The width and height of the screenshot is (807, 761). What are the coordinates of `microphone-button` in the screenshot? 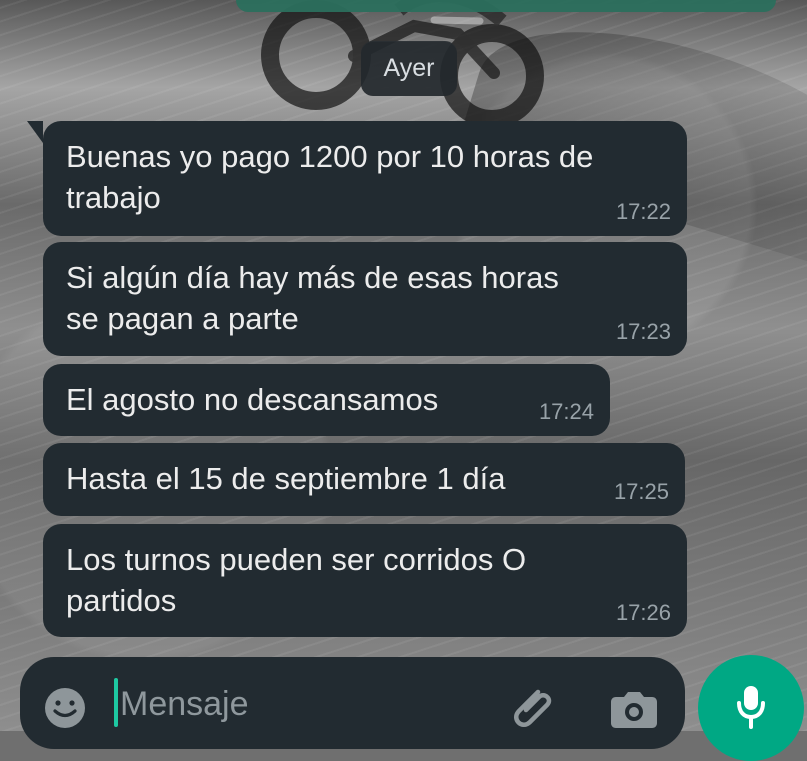 It's located at (751, 708).